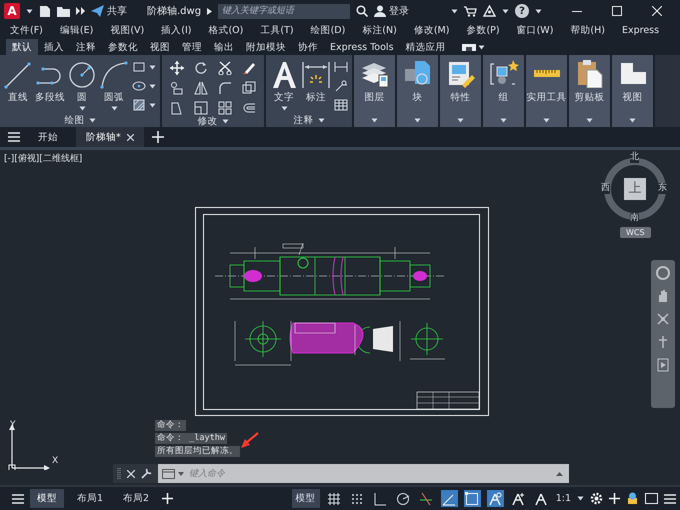  What do you see at coordinates (12, 11) in the screenshot?
I see `app-logo: A` at bounding box center [12, 11].